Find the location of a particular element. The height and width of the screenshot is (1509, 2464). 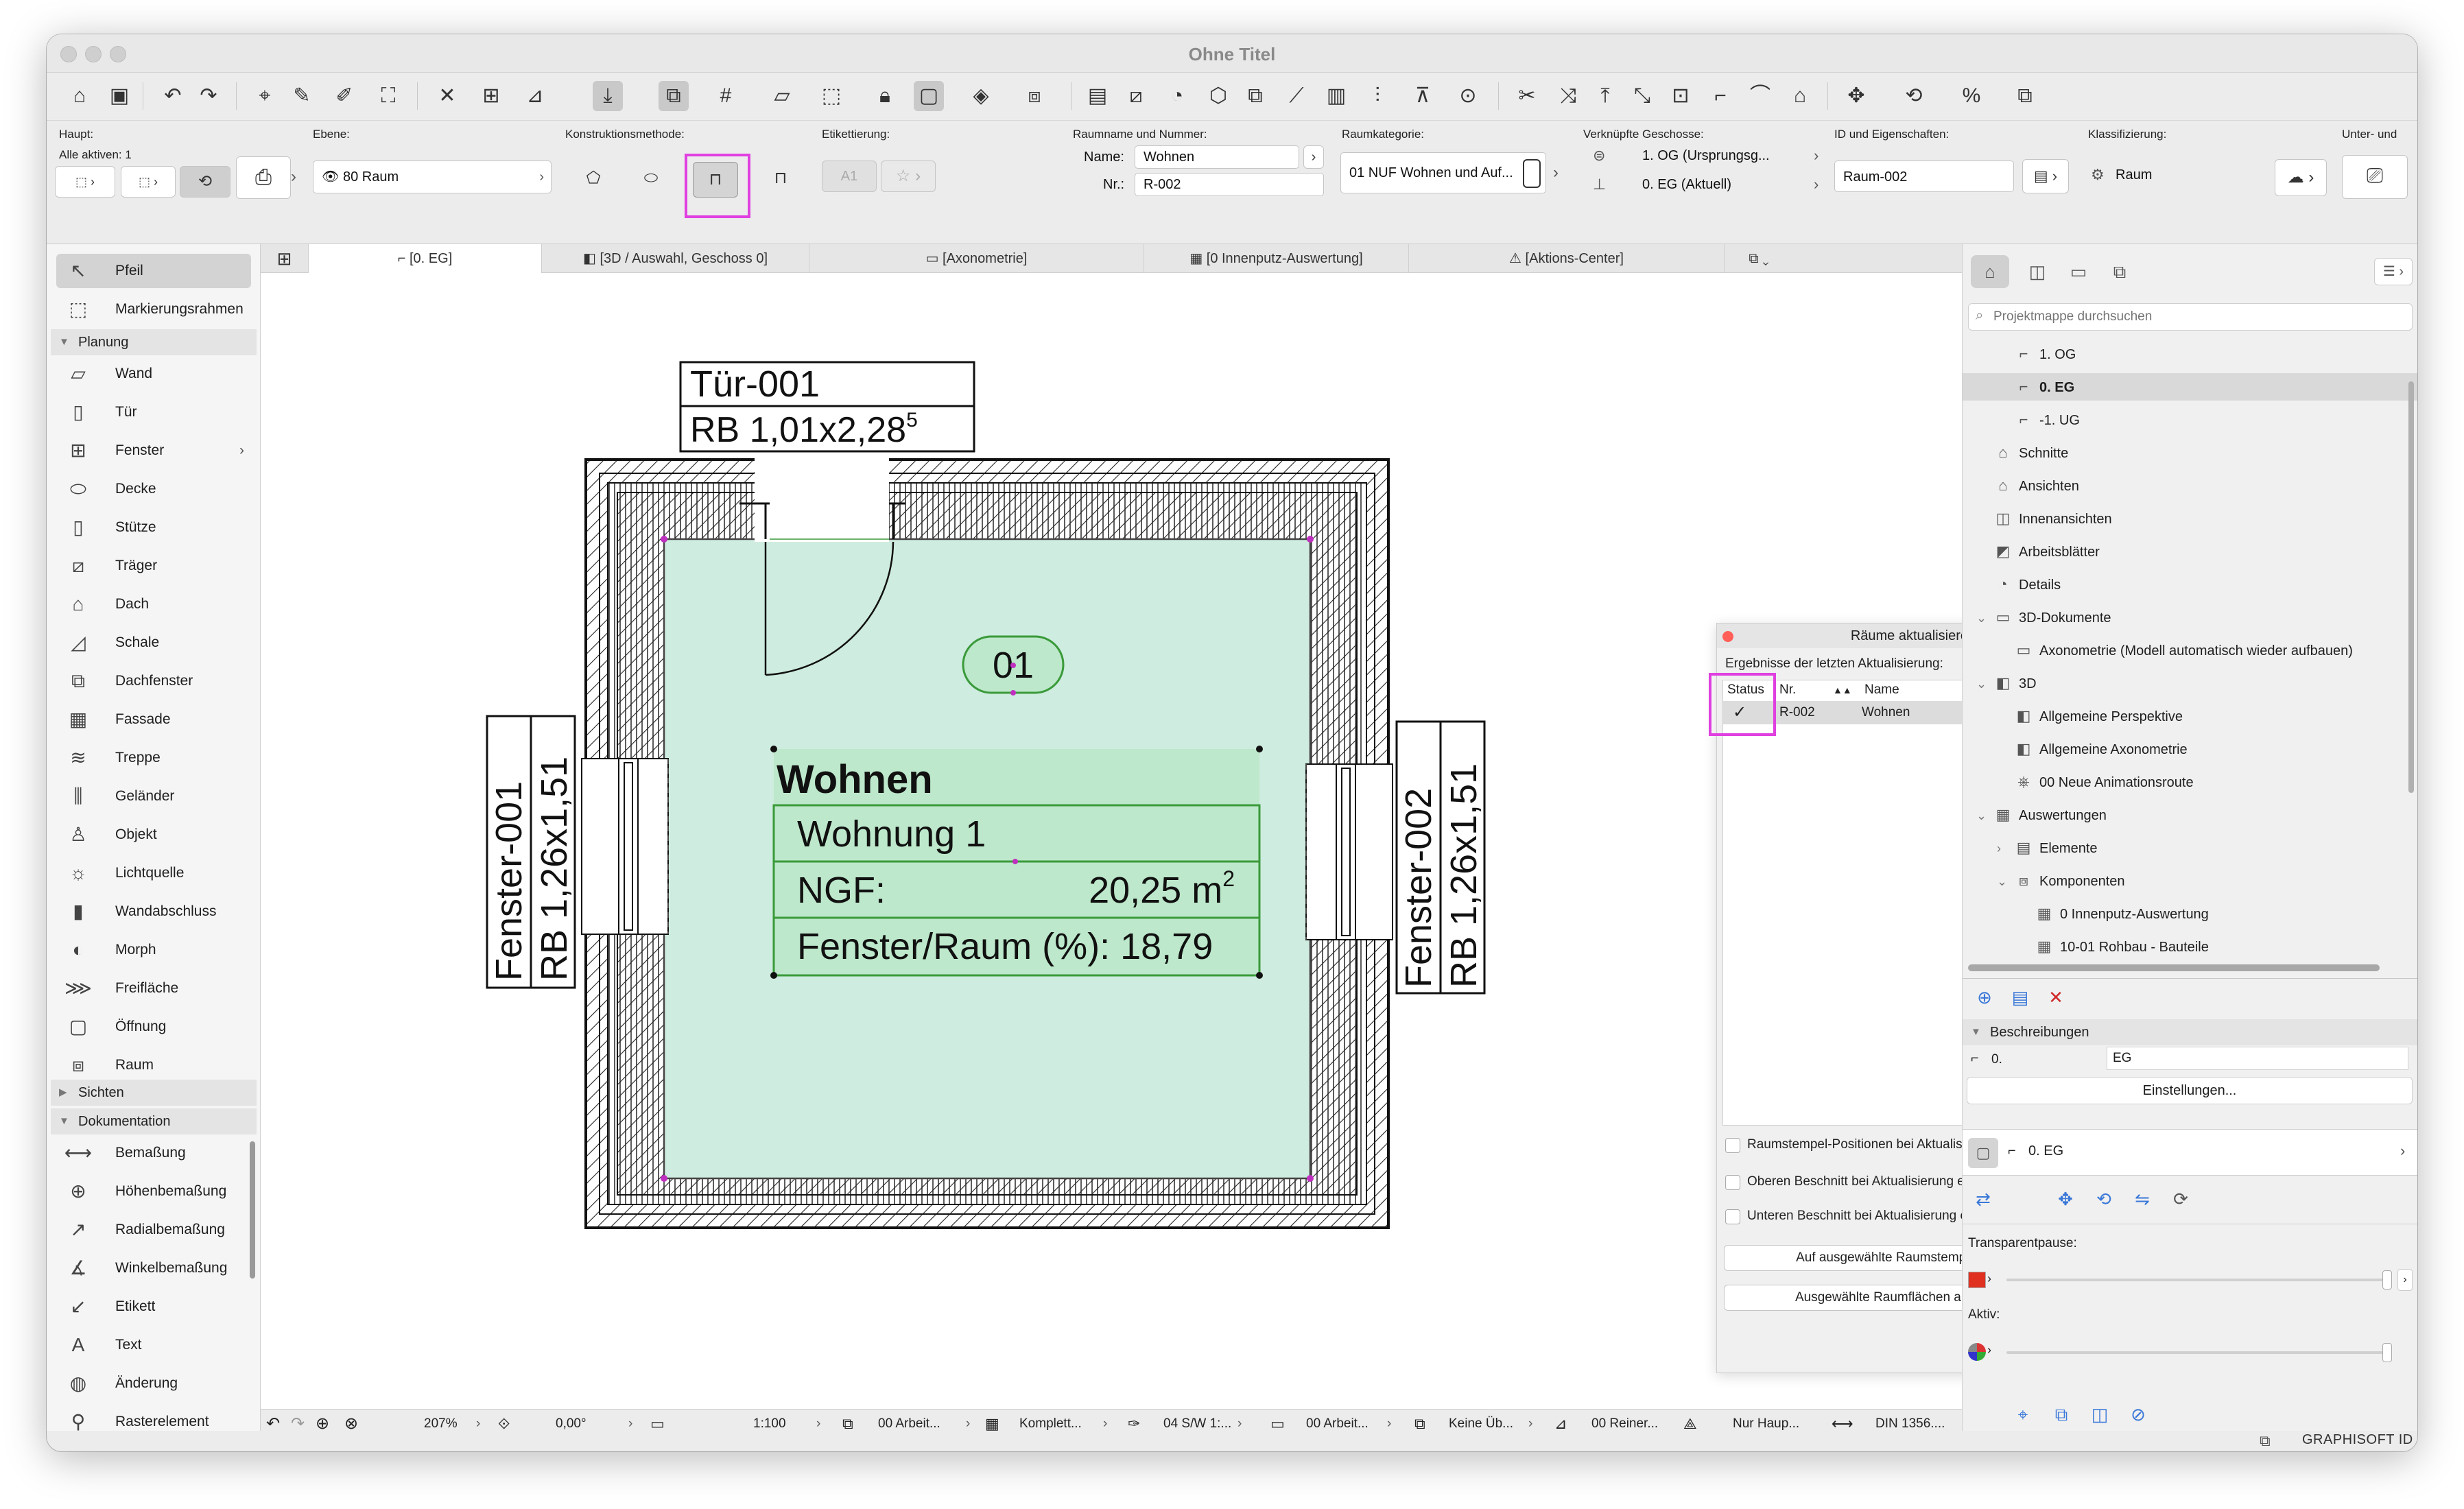

outline-view-icon: ▢ is located at coordinates (929, 96).